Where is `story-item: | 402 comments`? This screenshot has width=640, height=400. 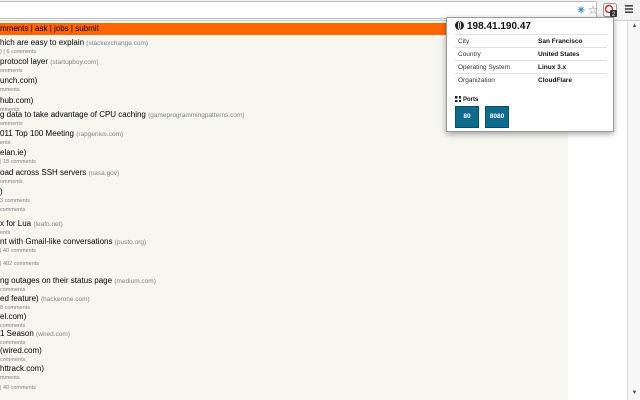 story-item: | 402 comments is located at coordinates (19, 264).